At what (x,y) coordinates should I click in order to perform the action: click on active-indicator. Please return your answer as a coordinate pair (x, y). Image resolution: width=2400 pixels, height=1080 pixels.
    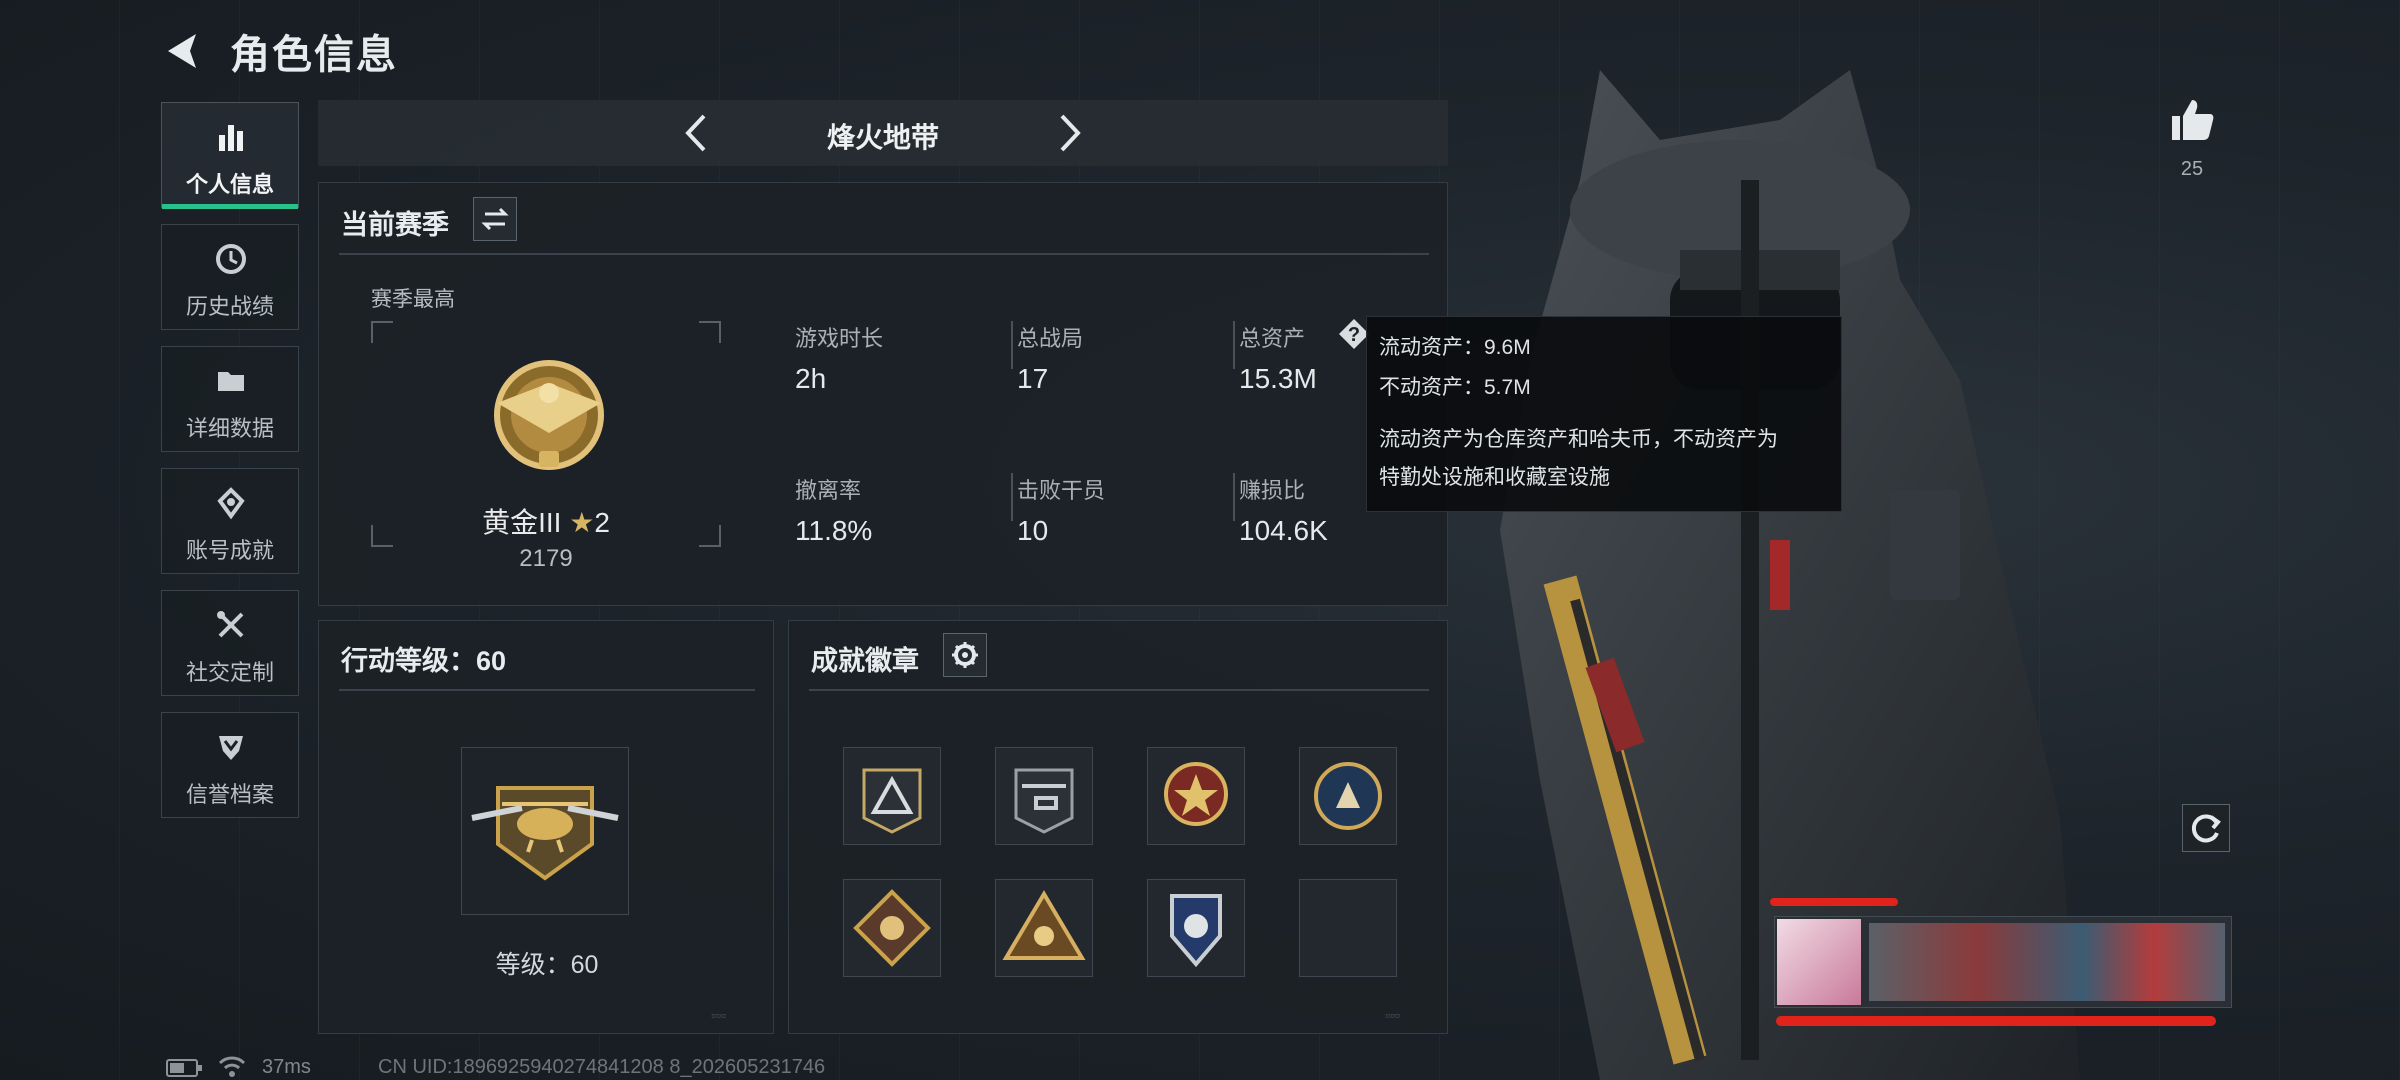
    Looking at the image, I should click on (230, 206).